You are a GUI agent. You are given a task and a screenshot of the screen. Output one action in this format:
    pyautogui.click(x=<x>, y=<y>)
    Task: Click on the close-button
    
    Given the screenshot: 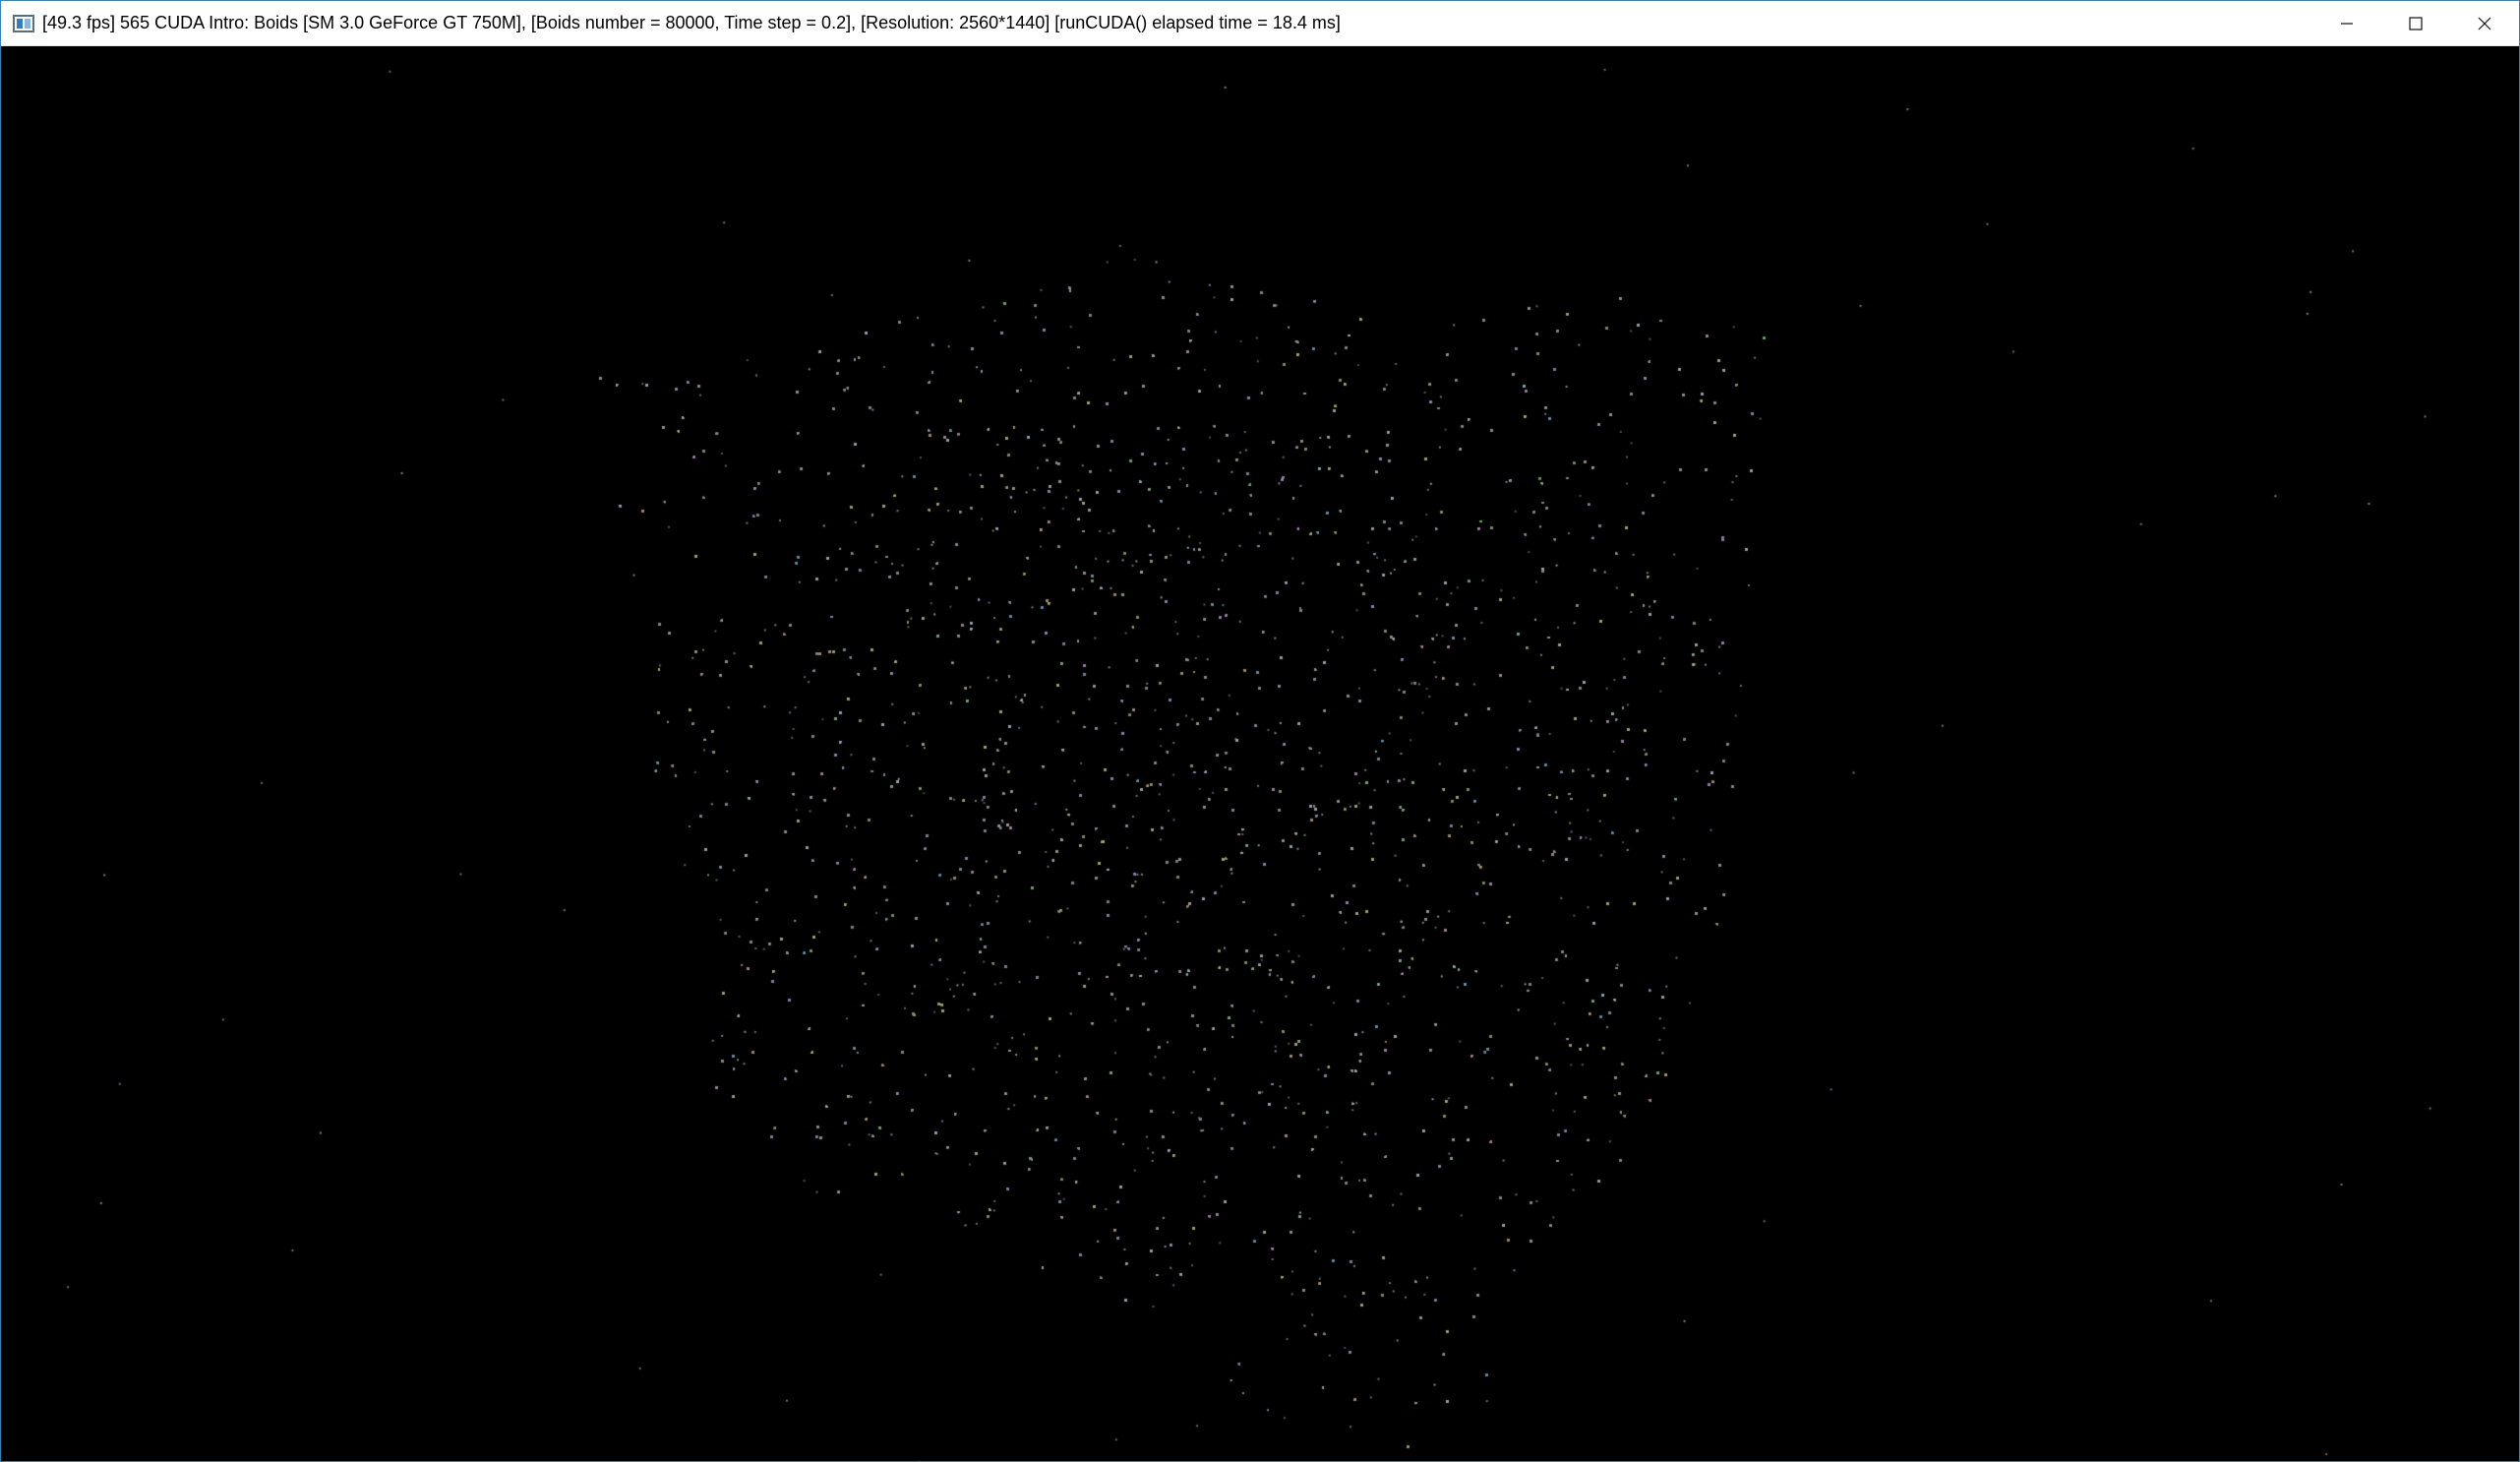 What is the action you would take?
    pyautogui.click(x=2484, y=23)
    